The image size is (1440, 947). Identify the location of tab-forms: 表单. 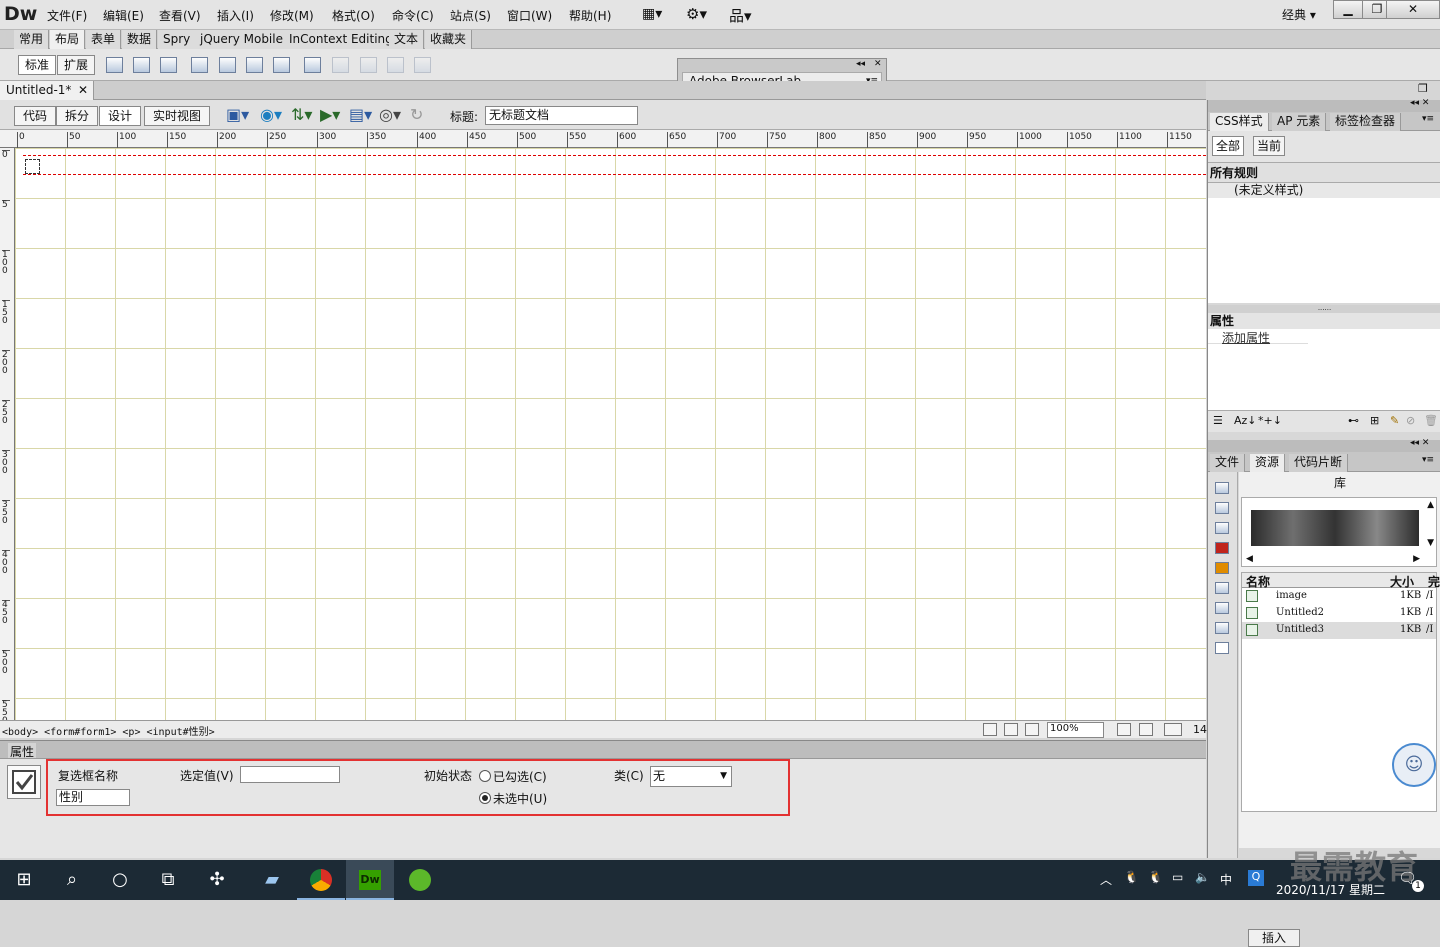
(104, 39).